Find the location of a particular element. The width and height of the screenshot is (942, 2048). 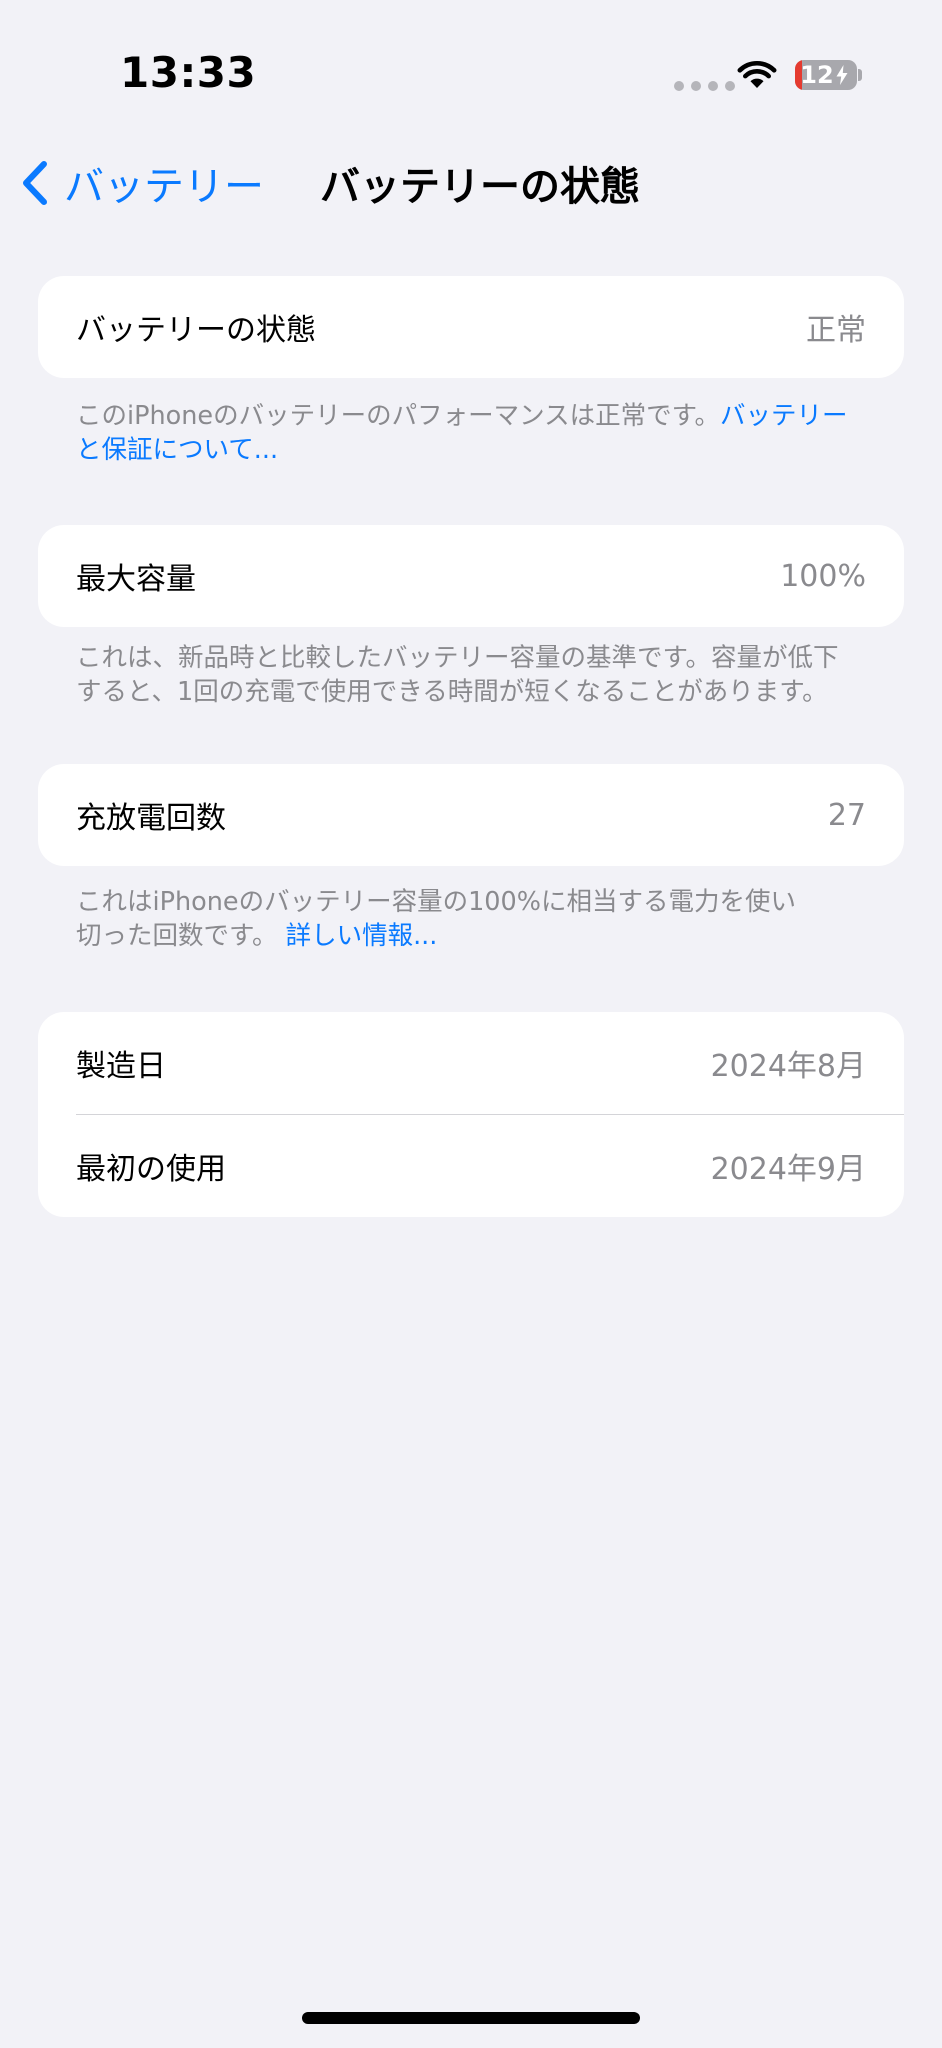

first-use-value: 2024年9月 is located at coordinates (788, 1169).